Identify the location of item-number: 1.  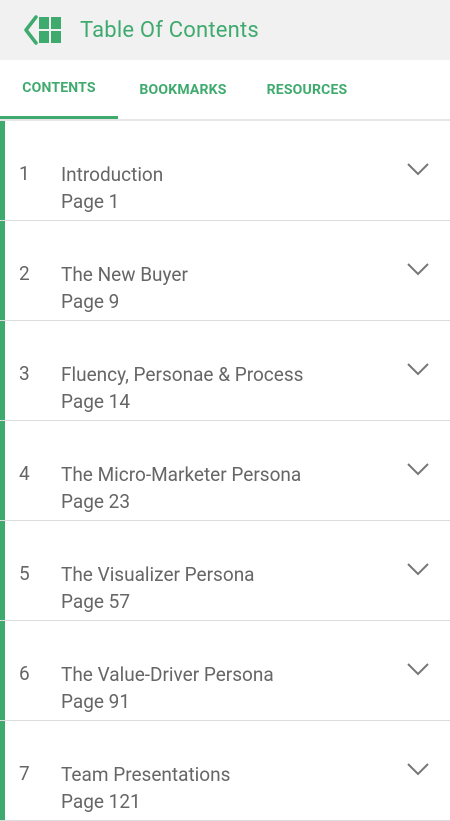
(24, 173).